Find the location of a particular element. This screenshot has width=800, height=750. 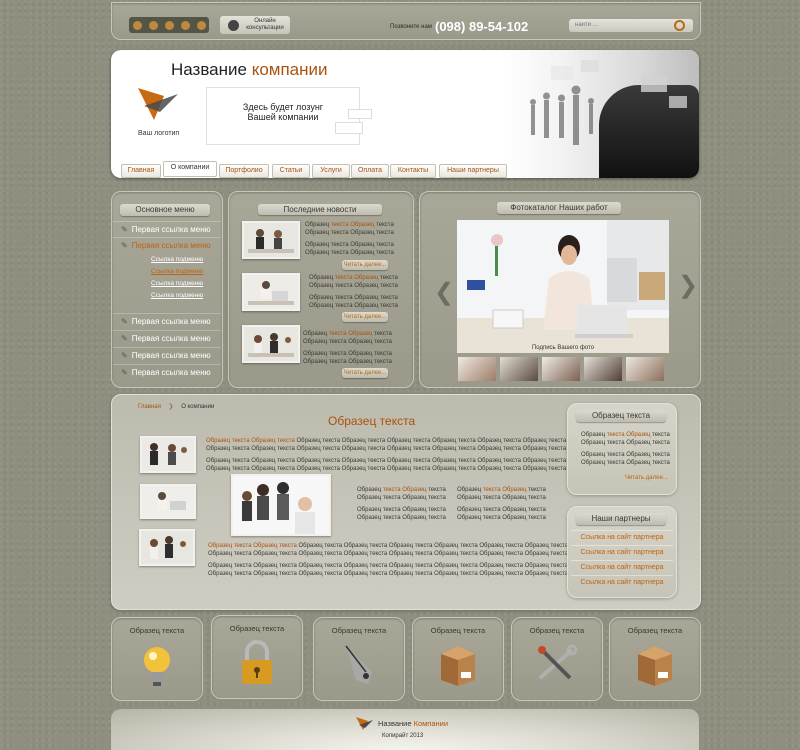

feature-3-title: Образец текста is located at coordinates (359, 630).